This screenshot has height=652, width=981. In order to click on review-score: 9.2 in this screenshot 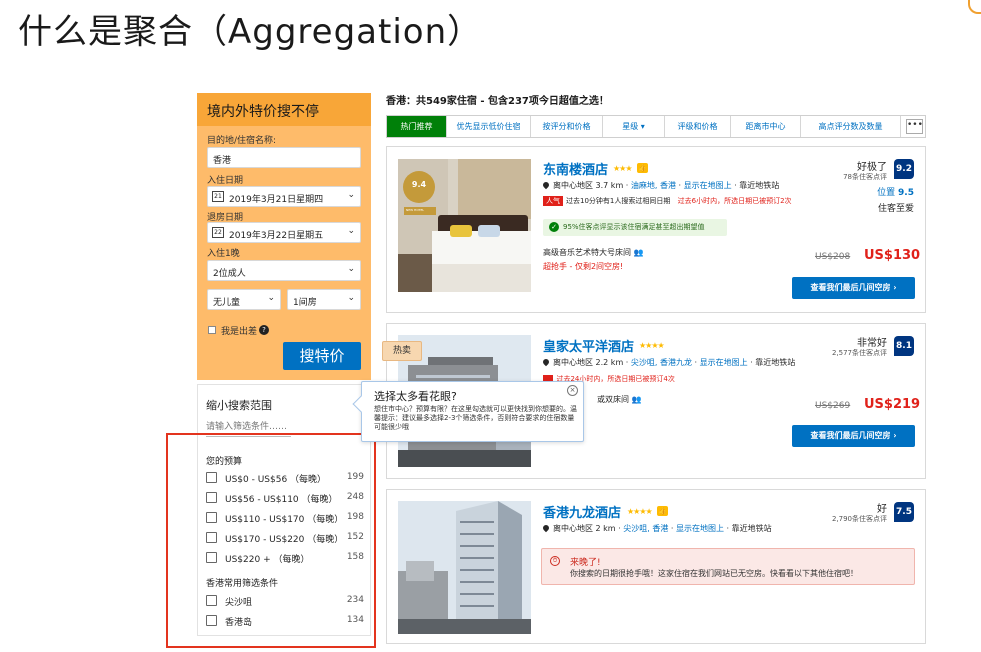, I will do `click(904, 169)`.